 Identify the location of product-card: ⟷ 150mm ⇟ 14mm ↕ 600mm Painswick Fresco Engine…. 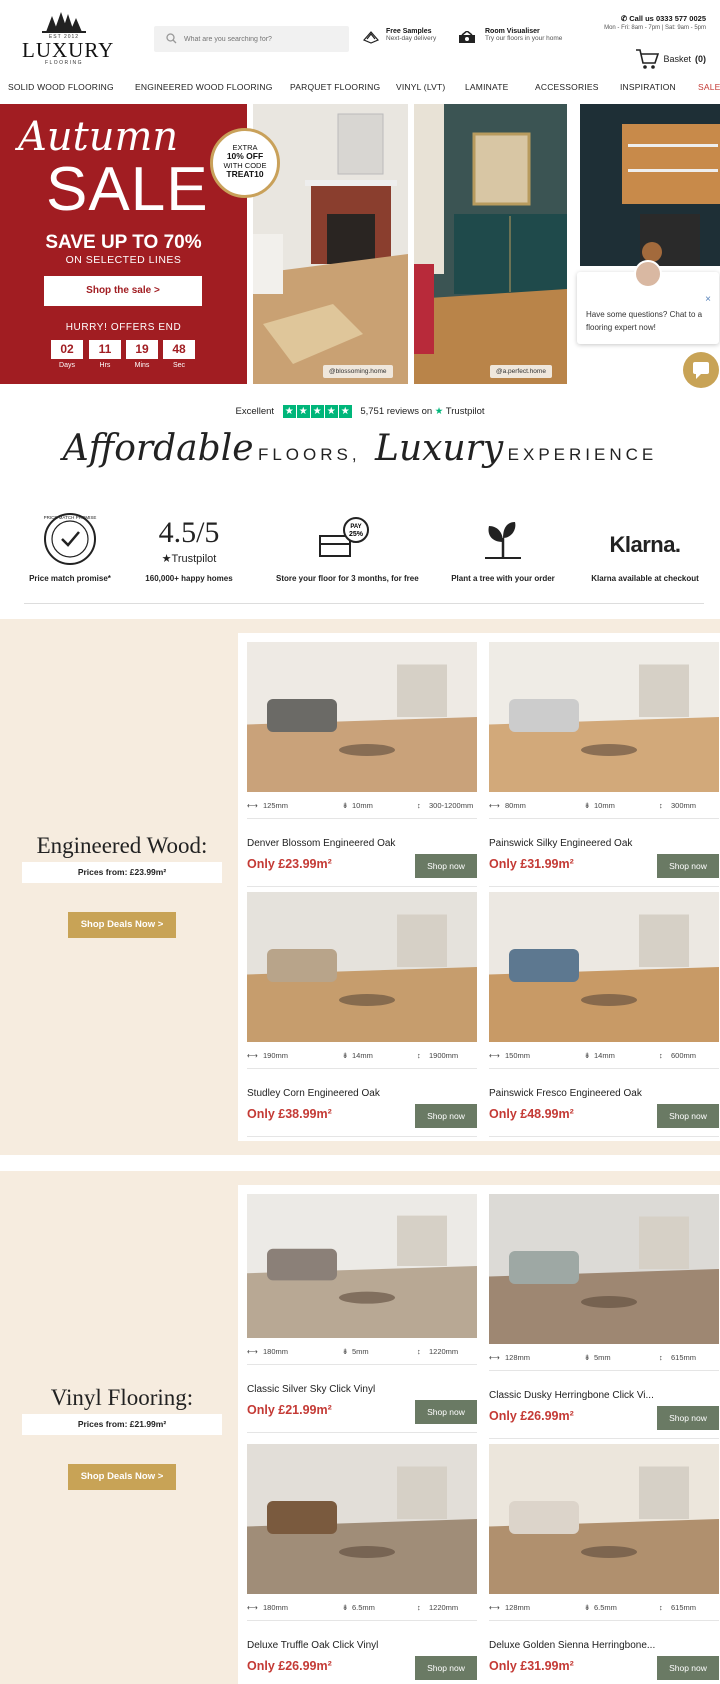
(604, 1017).